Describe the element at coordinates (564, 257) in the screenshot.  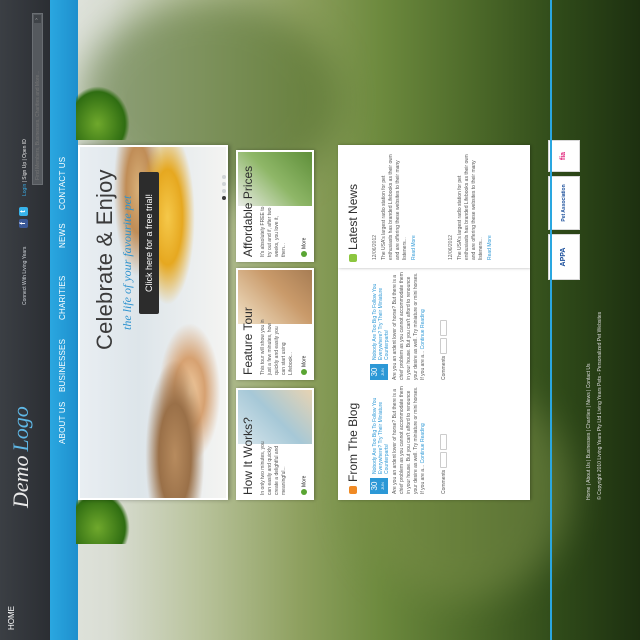
I see `partner-logo-appa: APPA` at that location.